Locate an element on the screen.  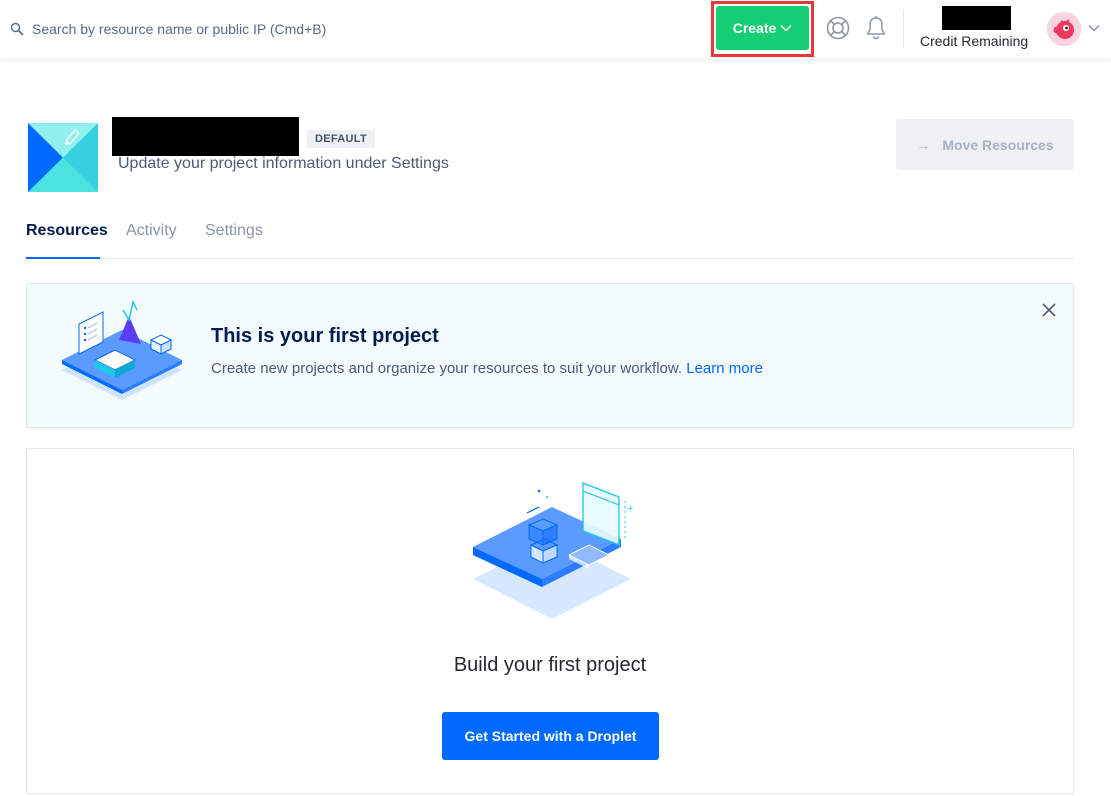
project-illustration-icon is located at coordinates (122, 349).